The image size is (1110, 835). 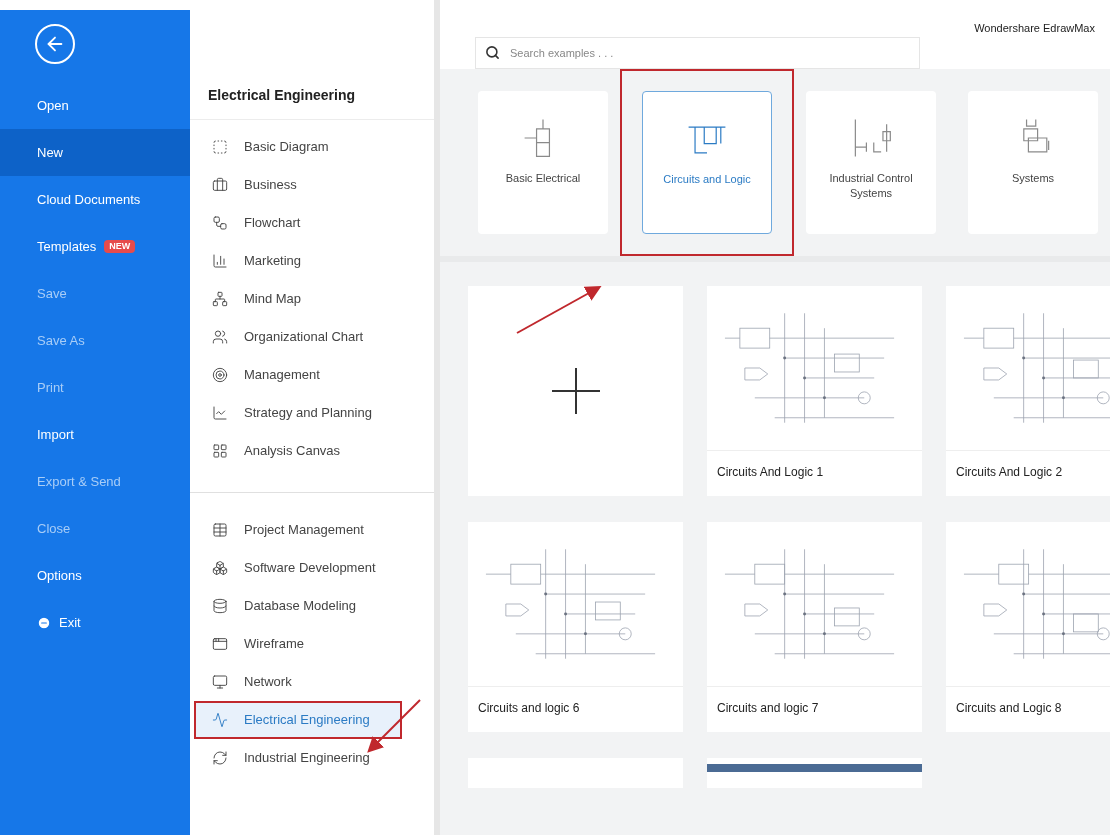 What do you see at coordinates (298, 758) in the screenshot?
I see `category-item: Industrial Engineering` at bounding box center [298, 758].